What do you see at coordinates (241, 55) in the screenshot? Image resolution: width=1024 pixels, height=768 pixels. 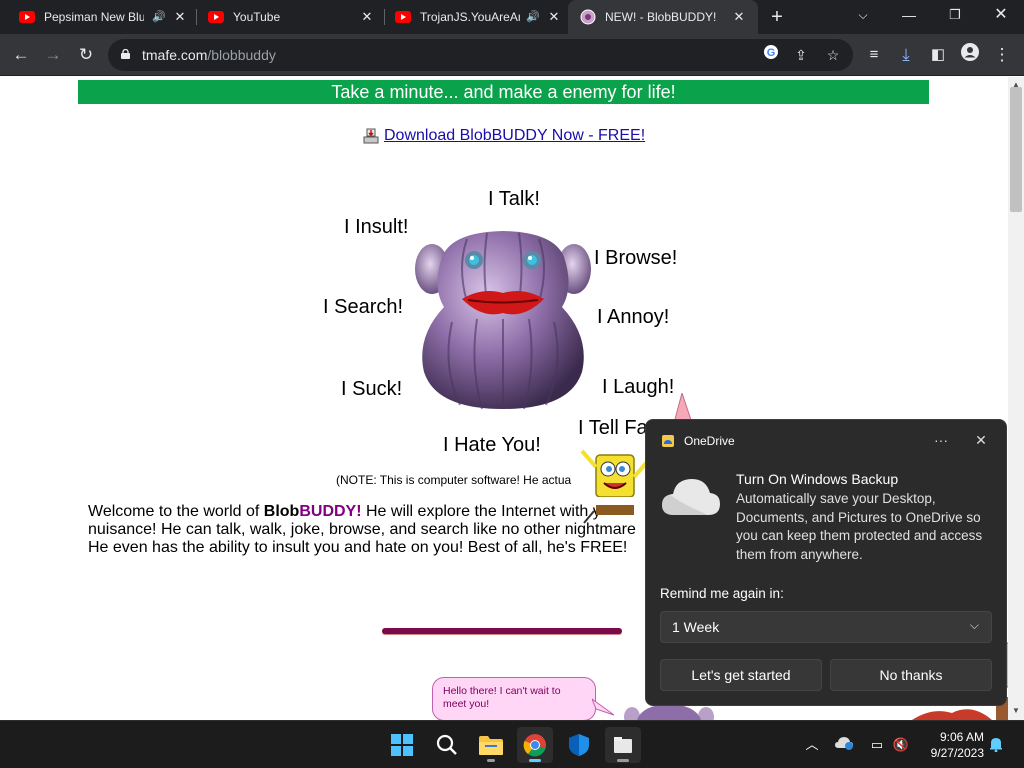 I see `url-path: /blobbuddy` at bounding box center [241, 55].